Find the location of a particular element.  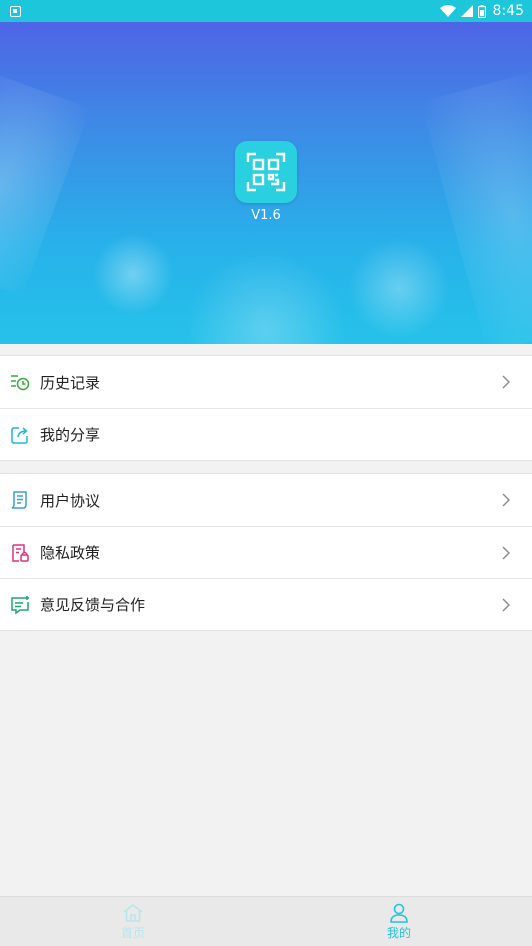

menu-item-label: 隐私政策 is located at coordinates (70, 553).